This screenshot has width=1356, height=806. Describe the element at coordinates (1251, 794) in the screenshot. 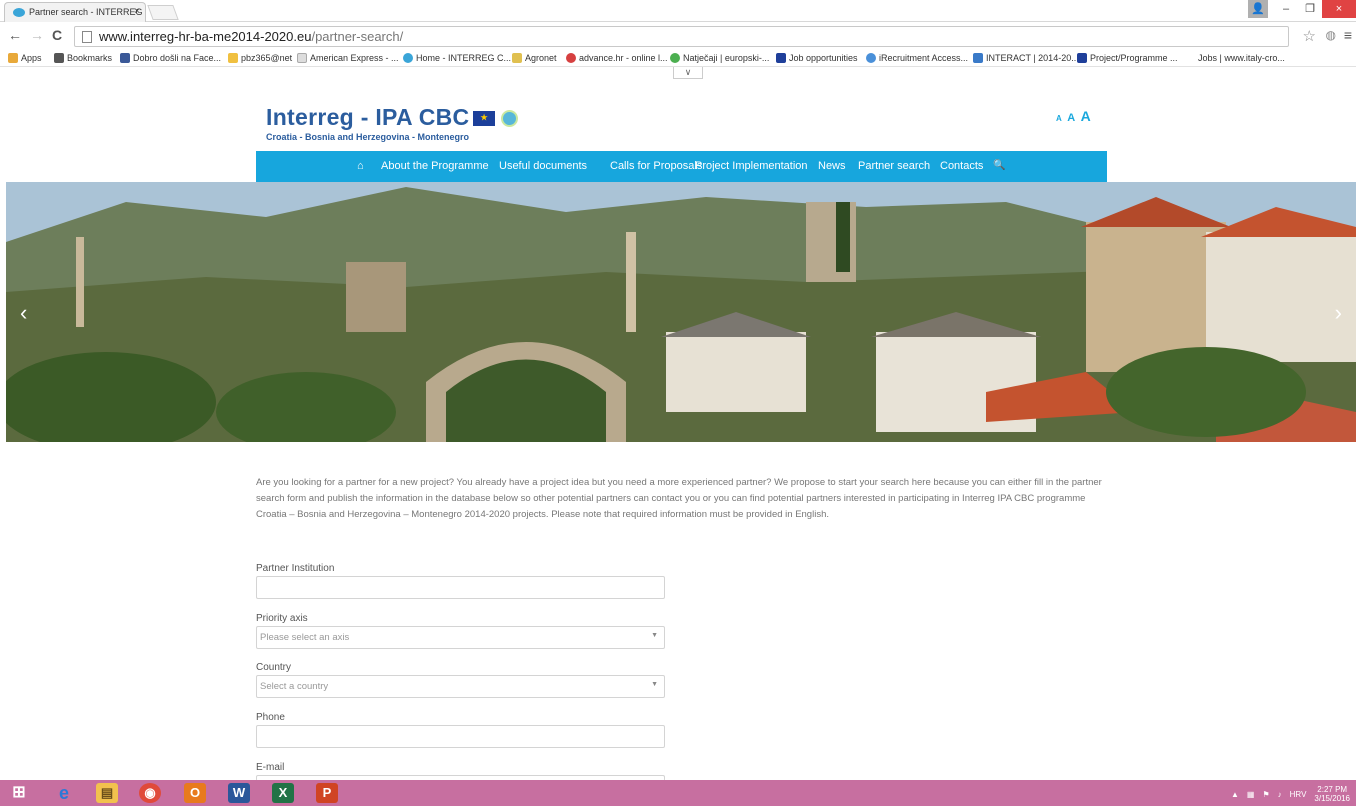

I see `network-icon: ▦` at that location.